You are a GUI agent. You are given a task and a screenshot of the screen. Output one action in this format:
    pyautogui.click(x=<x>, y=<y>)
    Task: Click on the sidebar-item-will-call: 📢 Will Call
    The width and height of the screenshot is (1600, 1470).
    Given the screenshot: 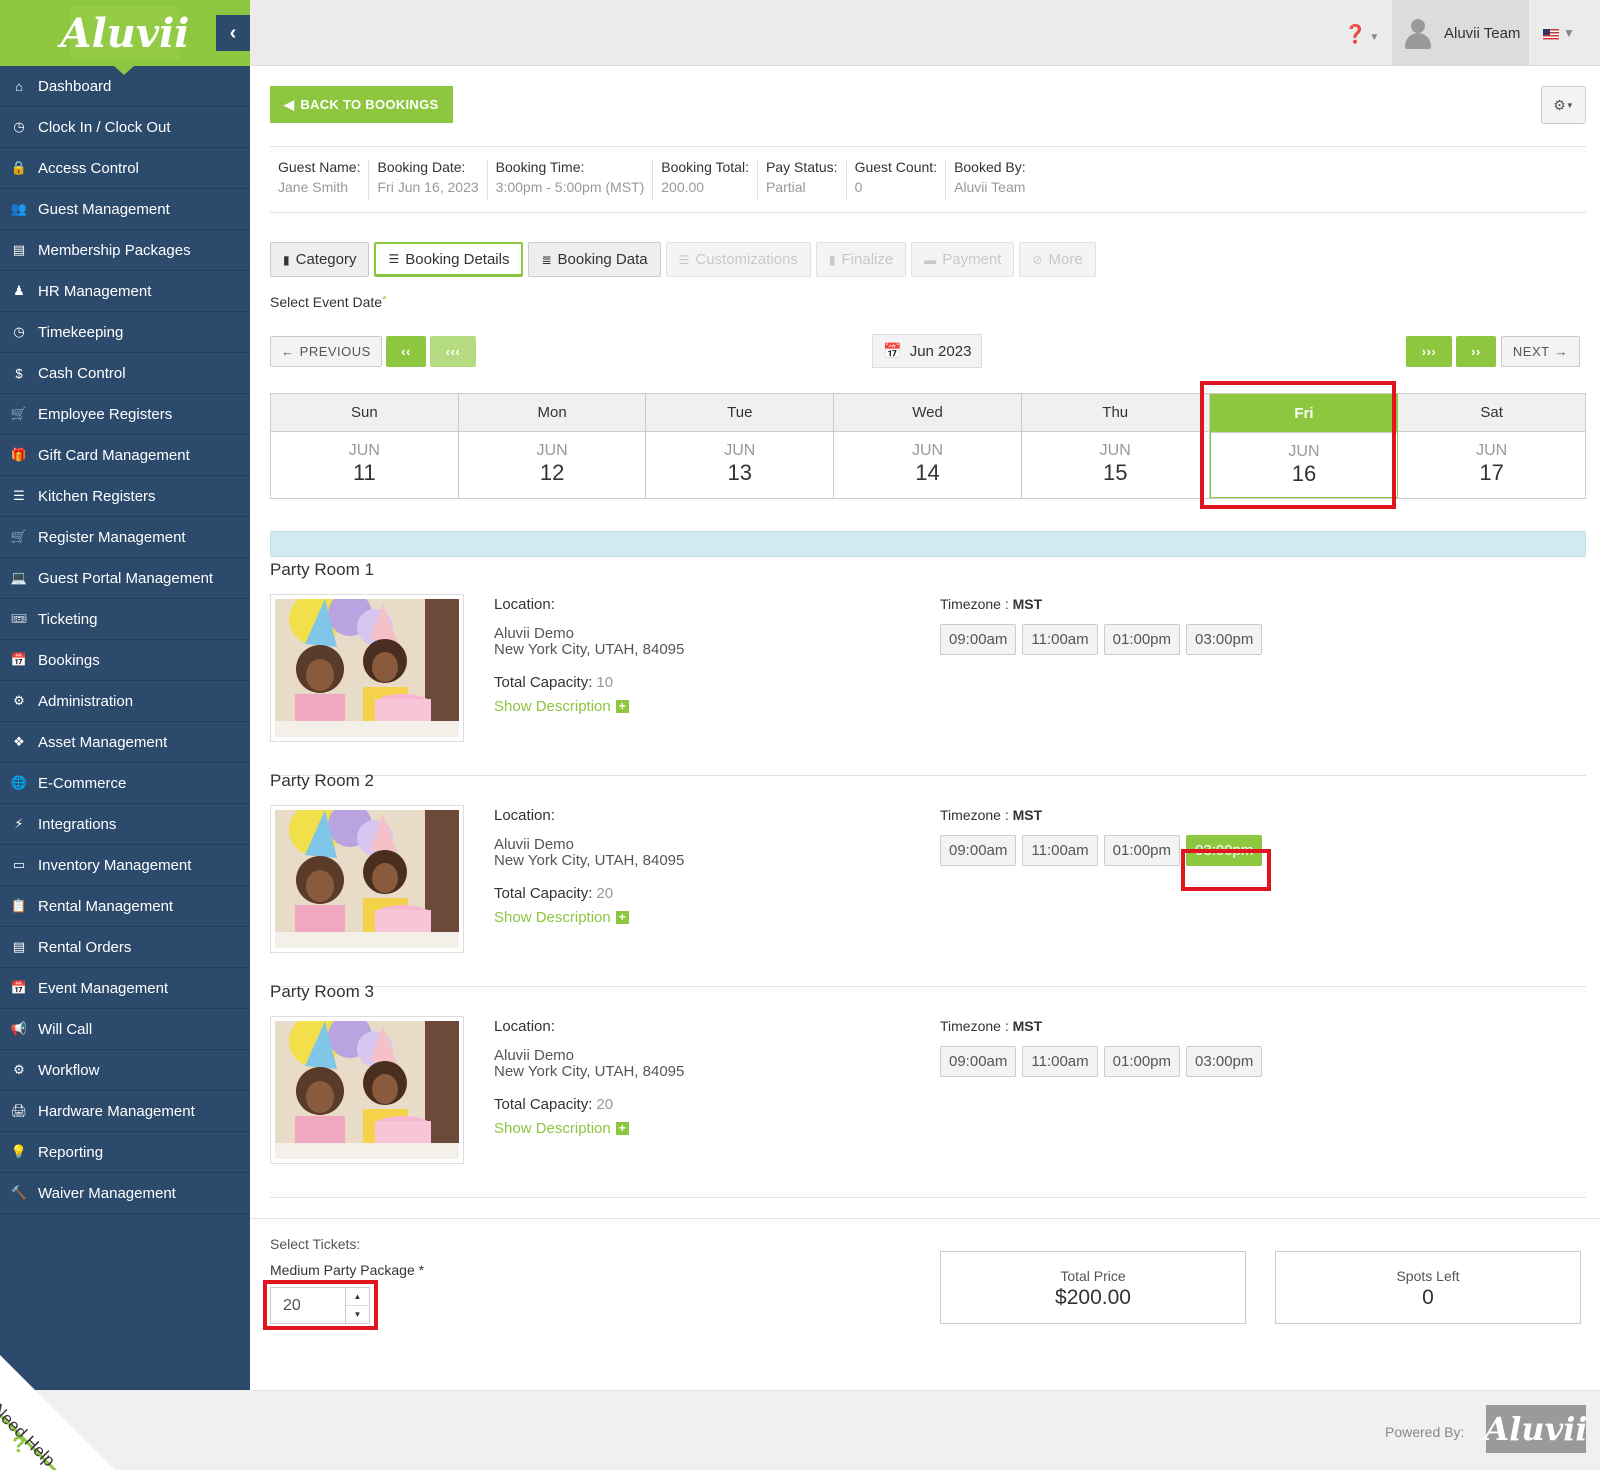 What is the action you would take?
    pyautogui.click(x=125, y=1029)
    